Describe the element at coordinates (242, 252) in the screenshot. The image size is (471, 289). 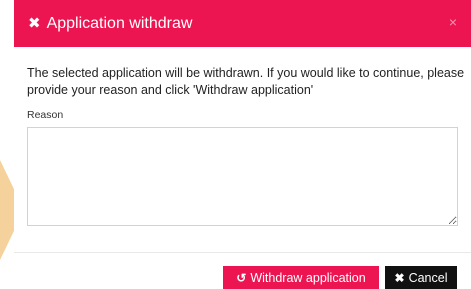
I see `footer-divider` at that location.